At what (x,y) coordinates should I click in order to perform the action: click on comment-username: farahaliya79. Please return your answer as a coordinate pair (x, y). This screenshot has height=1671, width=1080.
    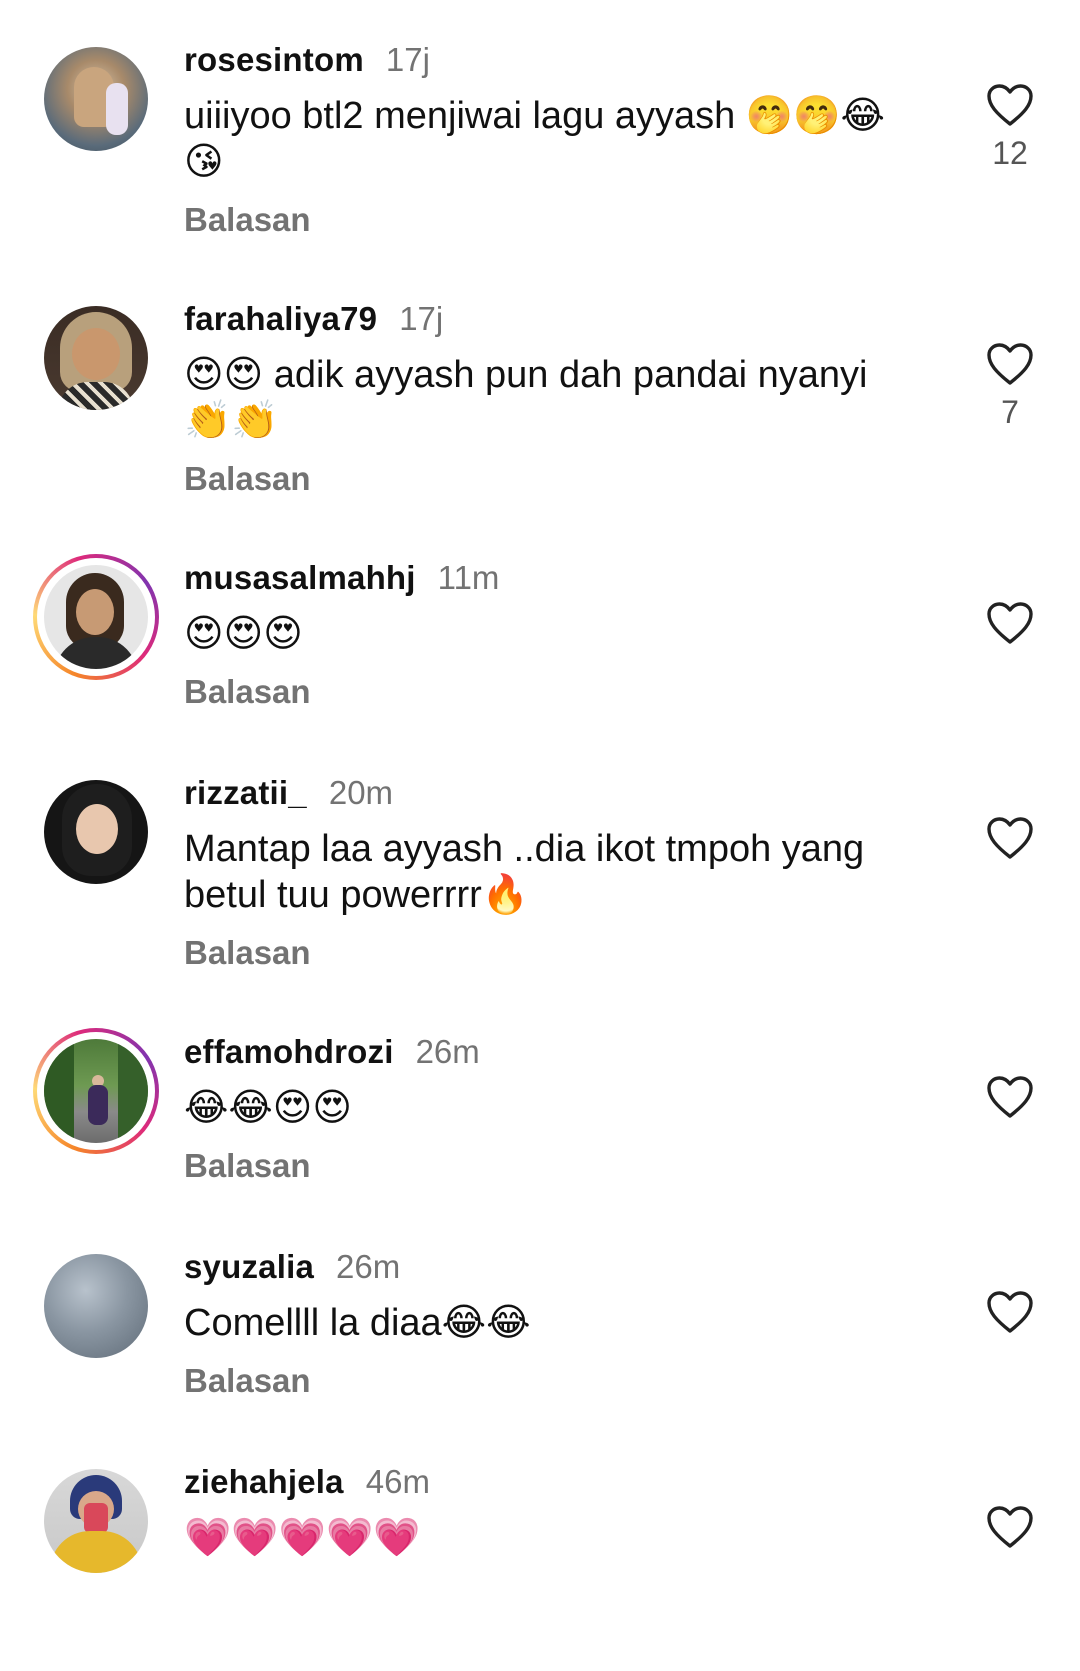
    Looking at the image, I should click on (280, 319).